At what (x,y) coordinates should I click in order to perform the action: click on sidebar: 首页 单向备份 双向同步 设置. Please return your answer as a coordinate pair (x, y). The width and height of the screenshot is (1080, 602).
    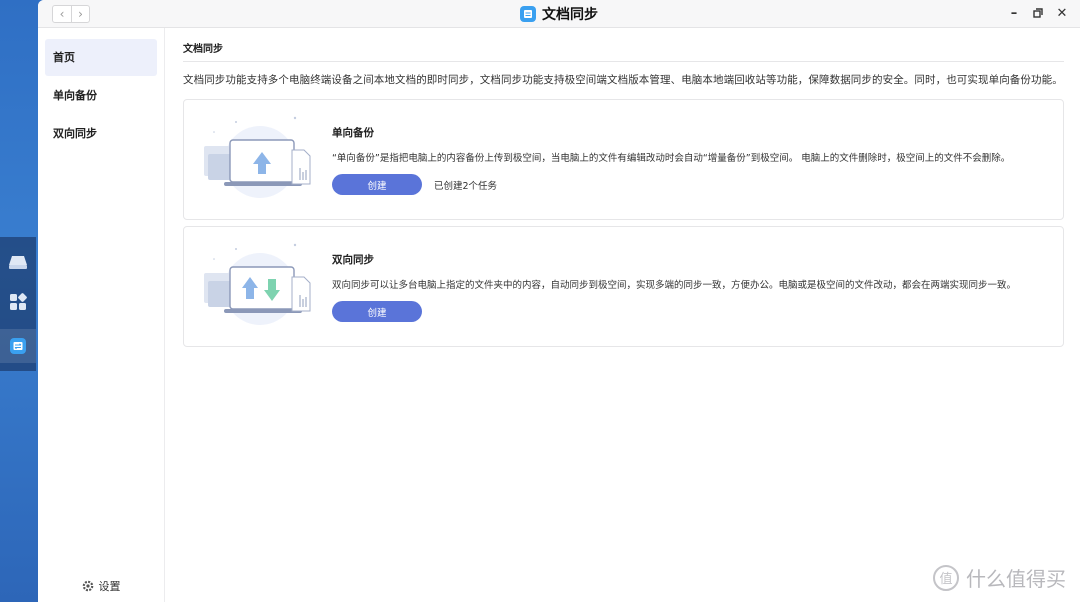
    Looking at the image, I should click on (101, 315).